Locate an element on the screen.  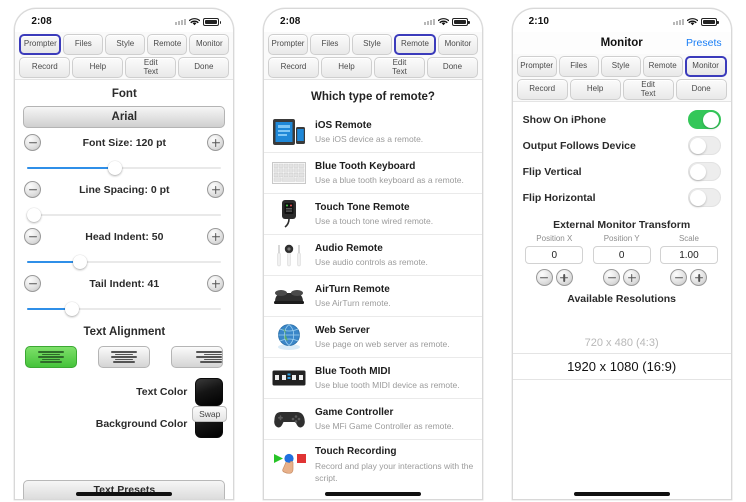
font-picker-button: Arial is located at coordinates (124, 117).